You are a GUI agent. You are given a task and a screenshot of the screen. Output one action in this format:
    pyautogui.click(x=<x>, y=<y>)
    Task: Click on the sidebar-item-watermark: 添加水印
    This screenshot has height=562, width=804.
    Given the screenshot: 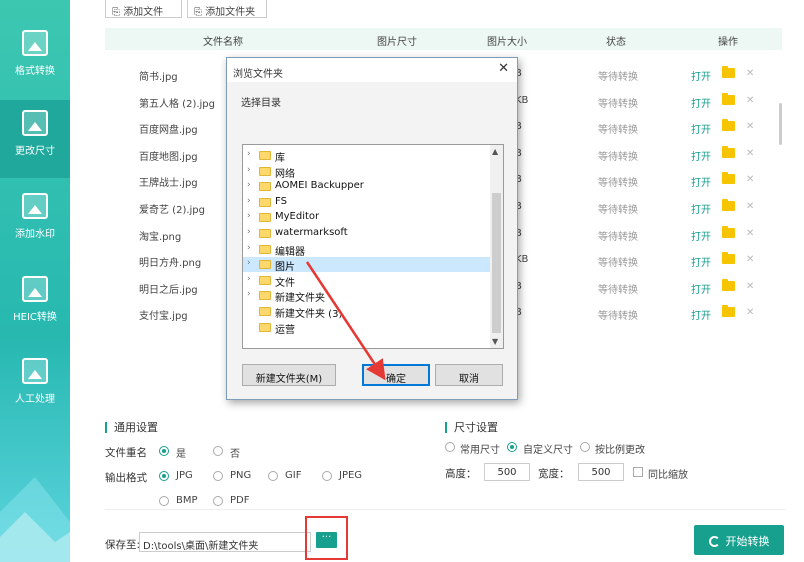 What is the action you would take?
    pyautogui.click(x=35, y=222)
    